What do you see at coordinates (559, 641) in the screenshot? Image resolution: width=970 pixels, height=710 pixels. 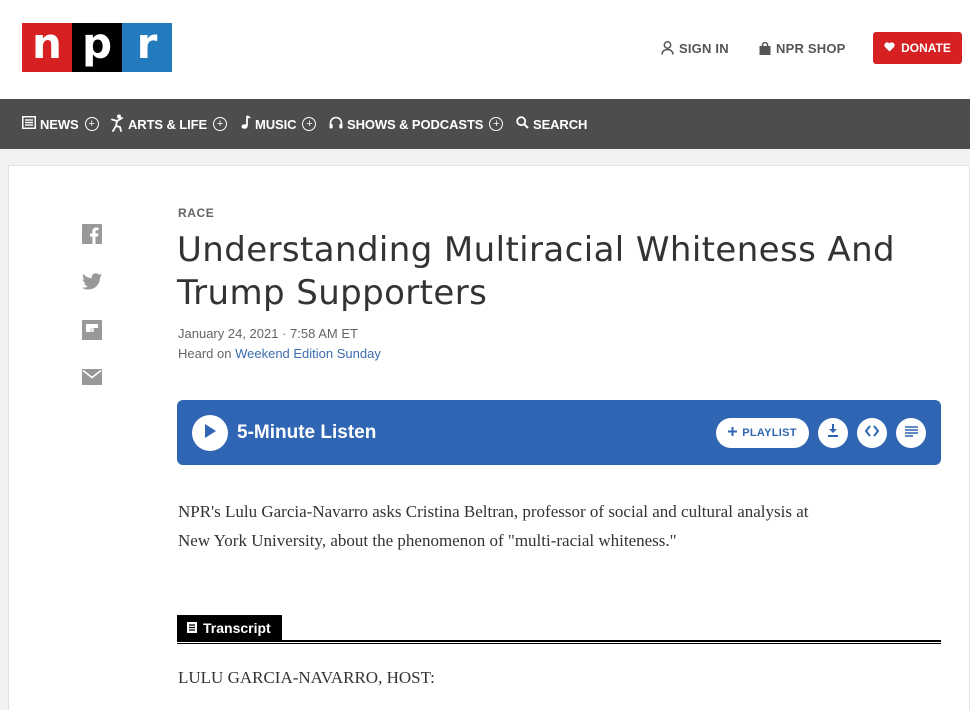 I see `transcript-divider` at bounding box center [559, 641].